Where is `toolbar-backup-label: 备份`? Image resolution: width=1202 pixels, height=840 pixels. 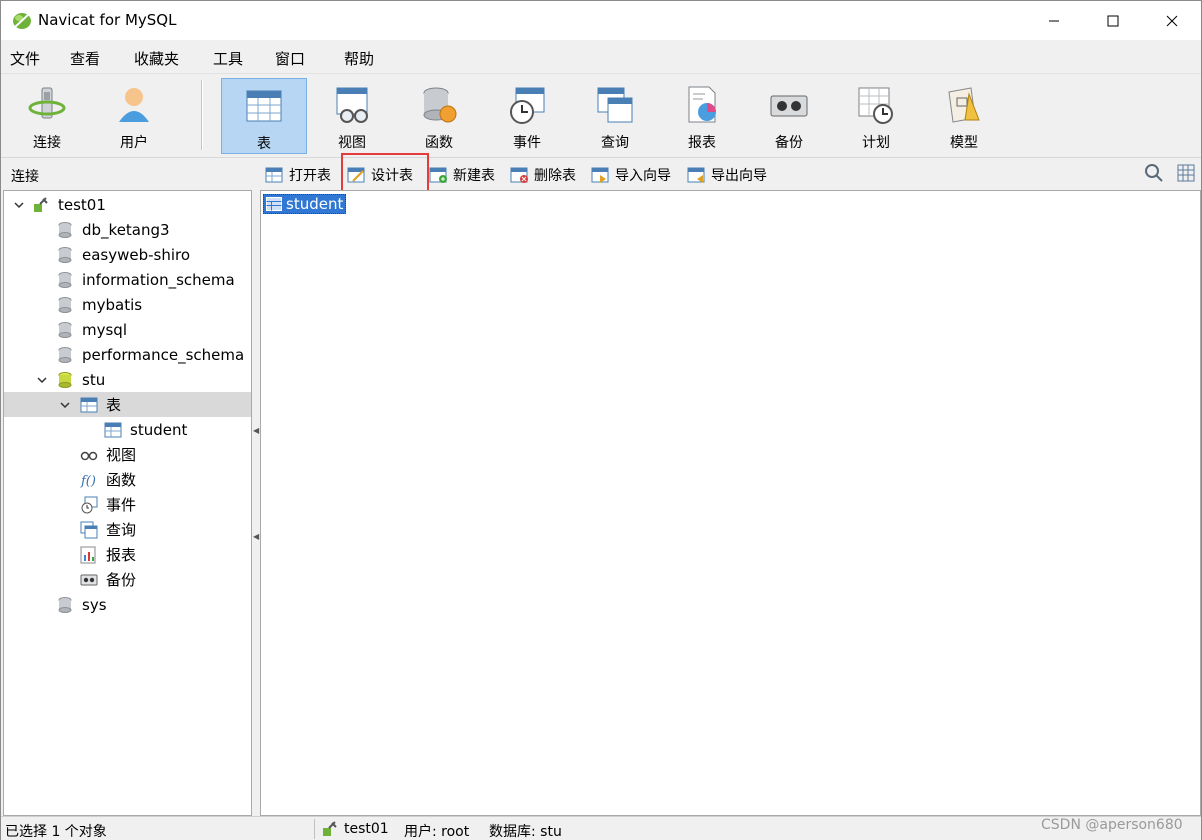
toolbar-backup-label: 备份 is located at coordinates (789, 143).